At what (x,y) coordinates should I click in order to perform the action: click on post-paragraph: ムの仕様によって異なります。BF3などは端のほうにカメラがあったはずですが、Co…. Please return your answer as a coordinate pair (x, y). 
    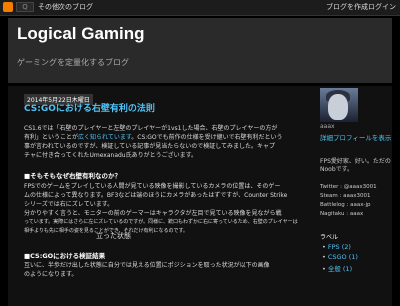
    Looking at the image, I should click on (156, 195).